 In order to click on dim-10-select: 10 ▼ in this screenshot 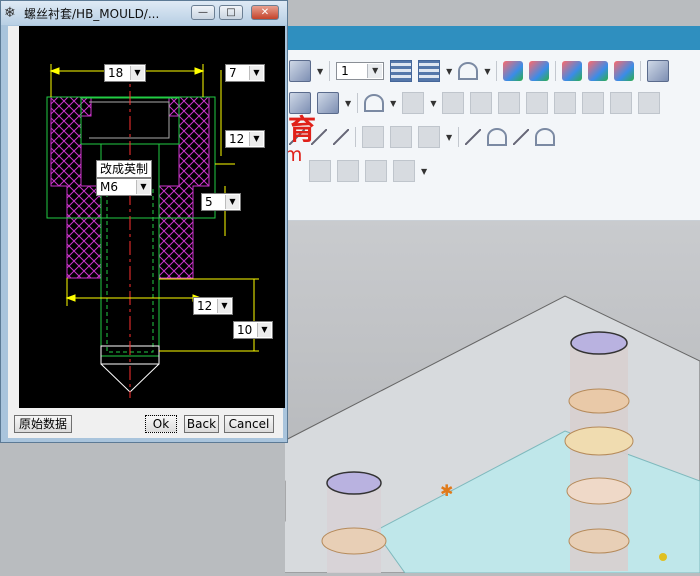, I will do `click(253, 330)`.